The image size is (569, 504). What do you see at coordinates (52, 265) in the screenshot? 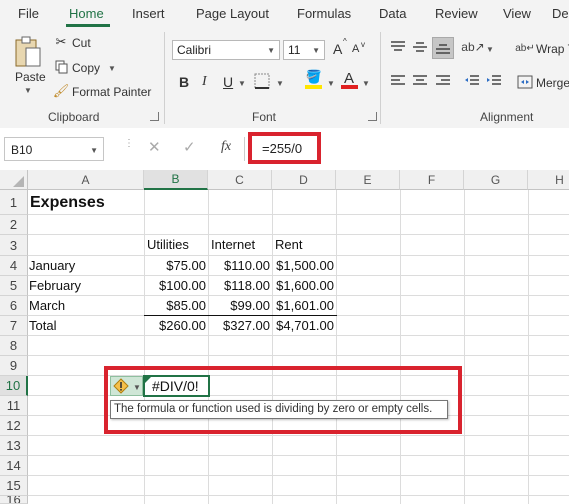
I see `row-label: January` at bounding box center [52, 265].